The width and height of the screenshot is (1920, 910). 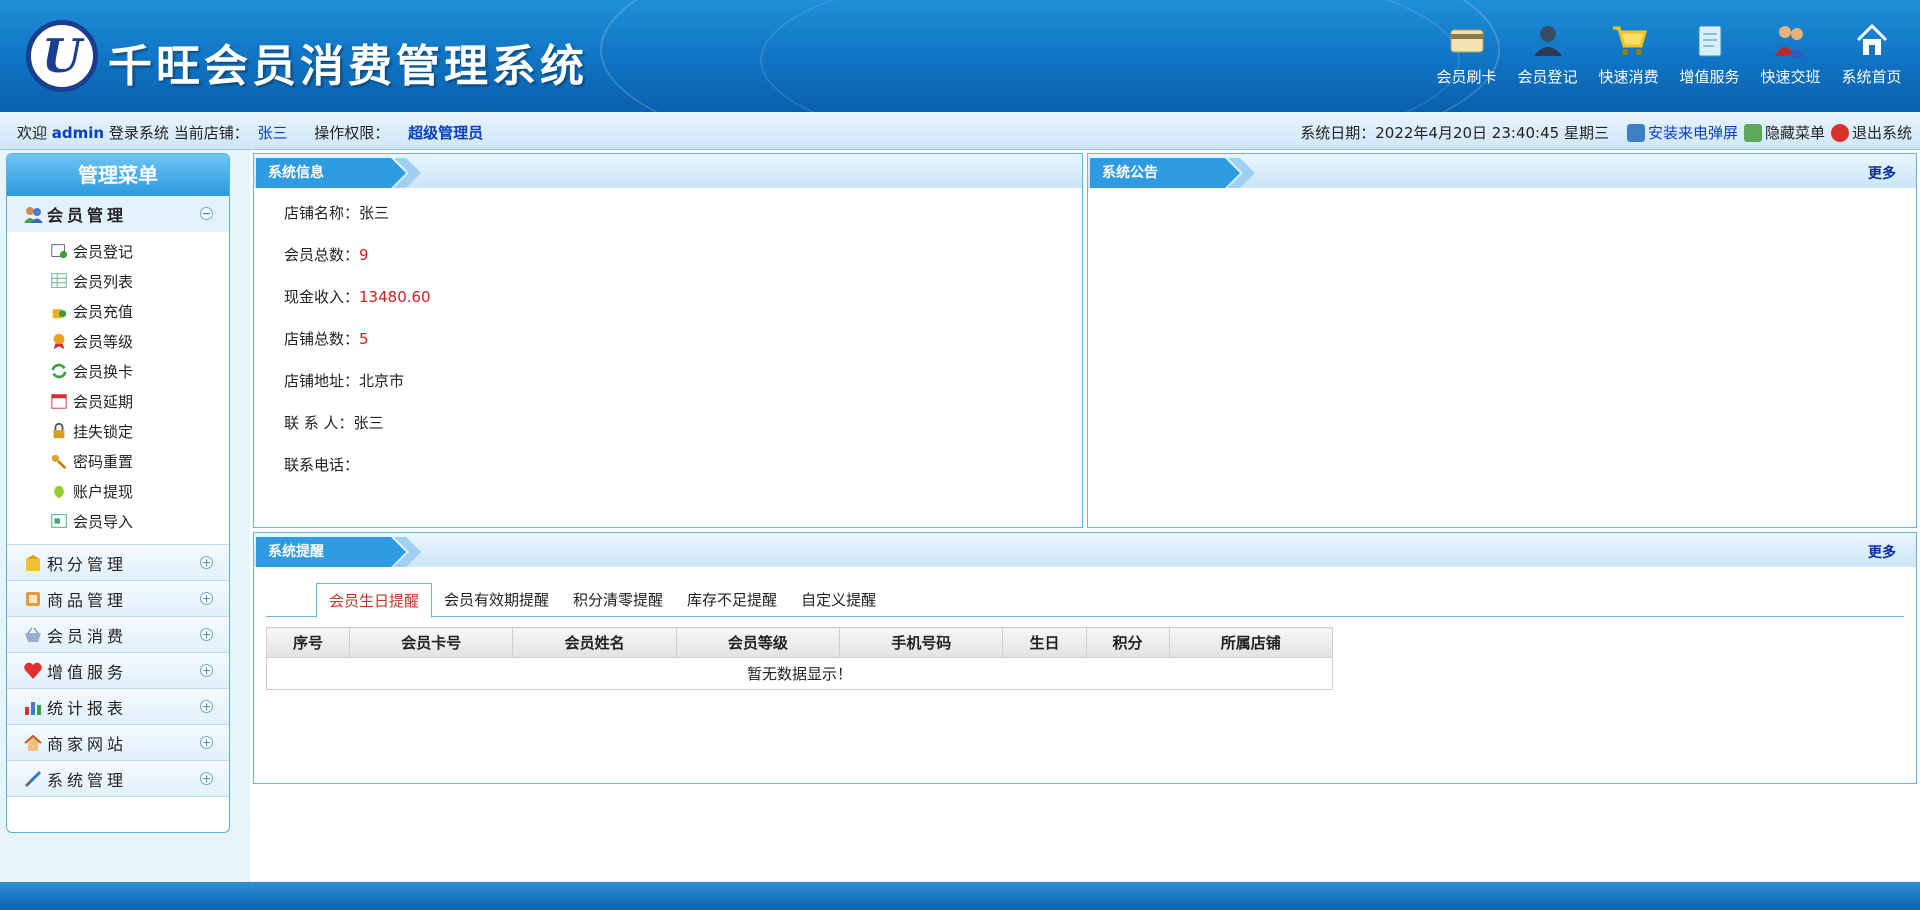 What do you see at coordinates (496, 600) in the screenshot?
I see `reminder-tab: 会员有效期提醒` at bounding box center [496, 600].